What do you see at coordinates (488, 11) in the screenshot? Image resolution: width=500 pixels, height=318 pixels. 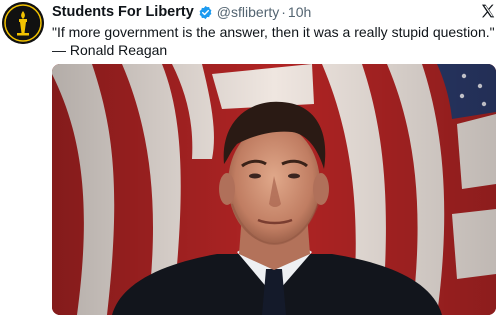 I see `x-logo-icon` at bounding box center [488, 11].